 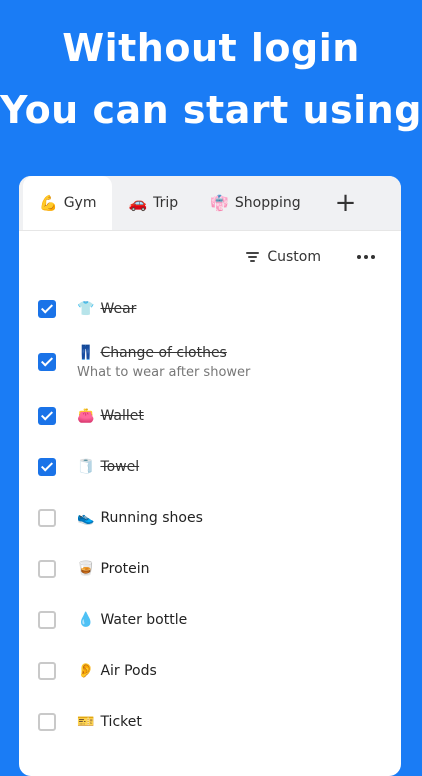 I want to click on more-options-button, so click(x=366, y=257).